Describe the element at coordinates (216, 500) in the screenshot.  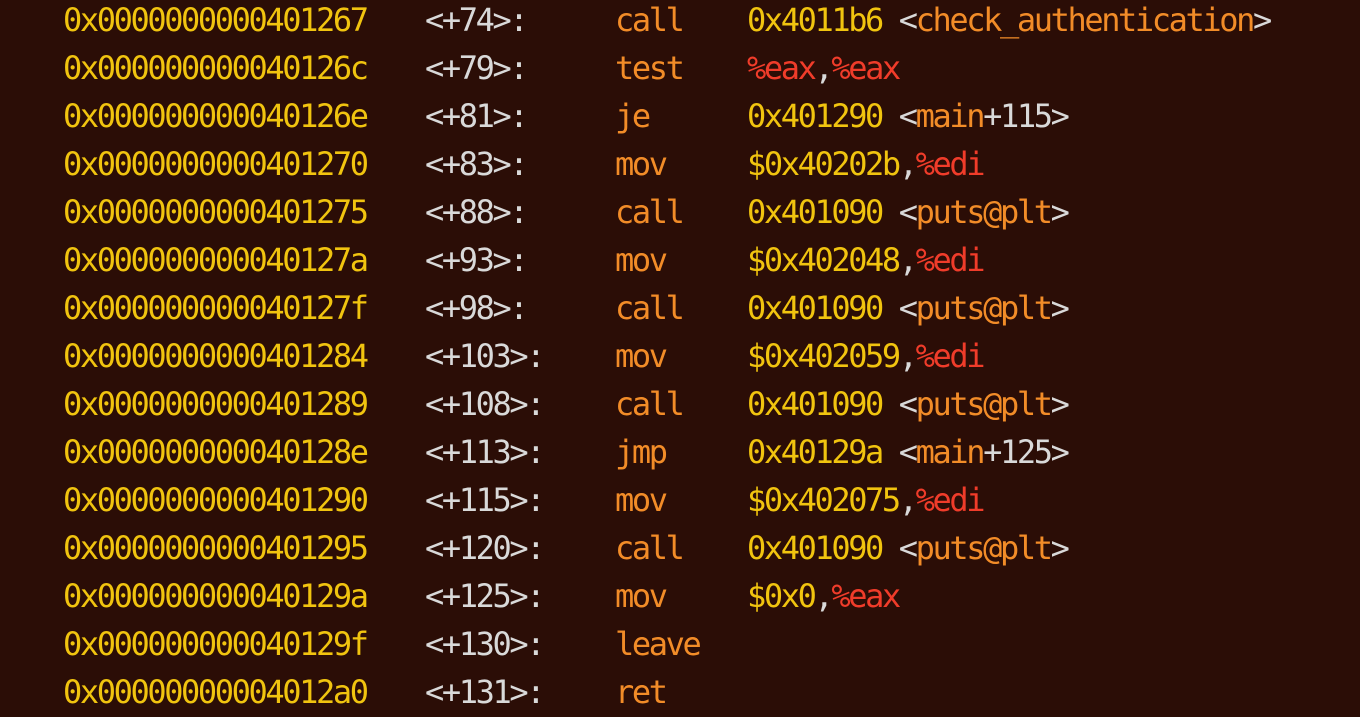
I see `instruction-address: 0x0000000000401290` at that location.